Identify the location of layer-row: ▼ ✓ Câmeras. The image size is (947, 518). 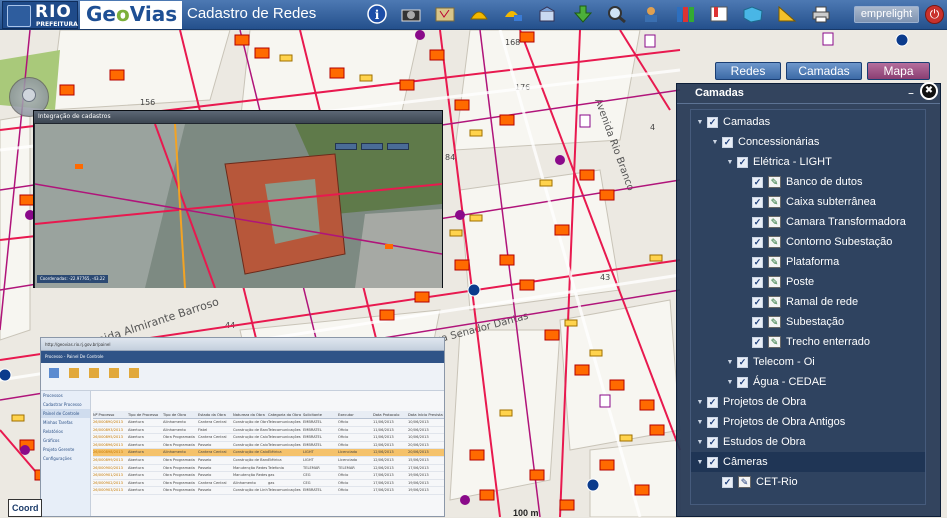
(808, 462).